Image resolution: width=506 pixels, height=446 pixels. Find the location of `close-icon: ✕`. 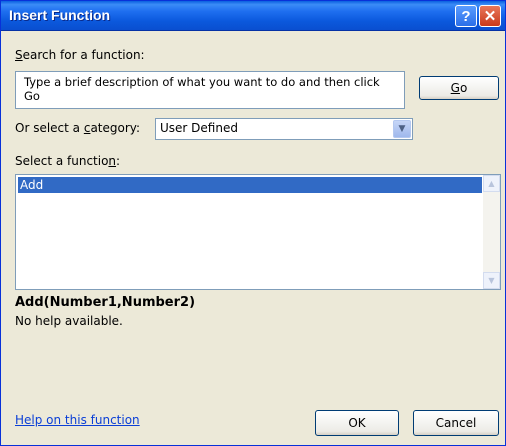

close-icon: ✕ is located at coordinates (490, 16).